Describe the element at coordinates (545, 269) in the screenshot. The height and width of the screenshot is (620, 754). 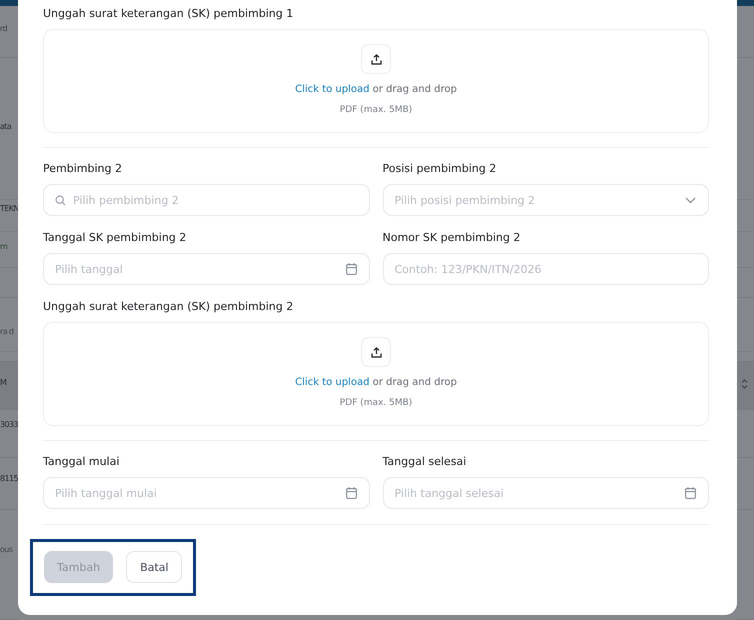
I see `input-field: Contoh: 123/PKN/ITN/2026` at that location.